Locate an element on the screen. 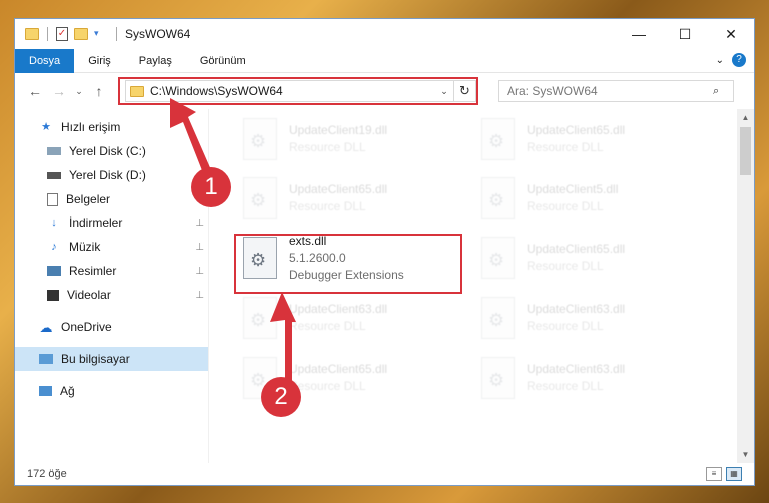 The height and width of the screenshot is (503, 769). sidebar-item-downloads: ↓ İndirmeler ⊥ is located at coordinates (111, 223).